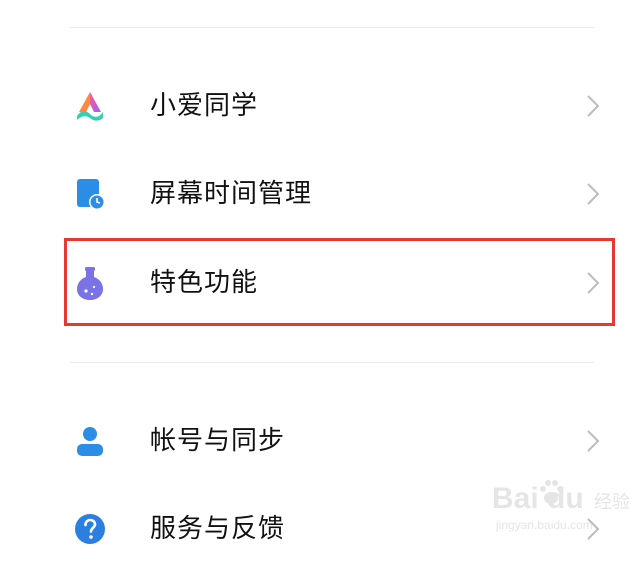  Describe the element at coordinates (612, 502) in the screenshot. I see `watermark-subtitle: 经验` at that location.